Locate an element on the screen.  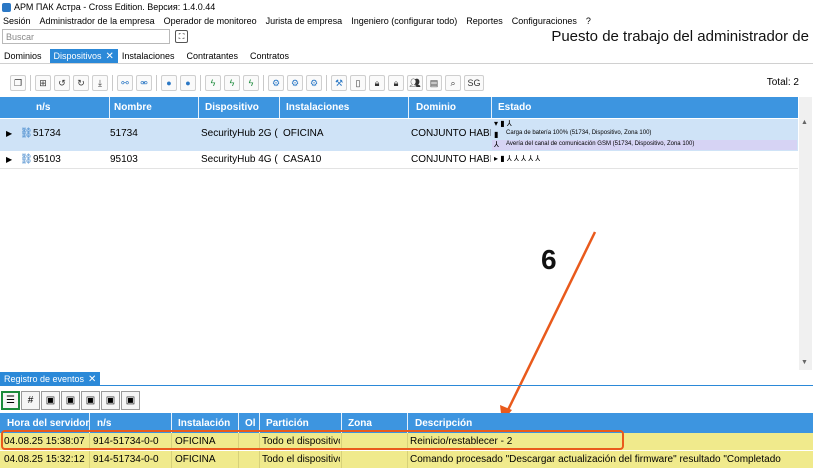
tab-label: Registro de eventos is located at coordinates (44, 379).